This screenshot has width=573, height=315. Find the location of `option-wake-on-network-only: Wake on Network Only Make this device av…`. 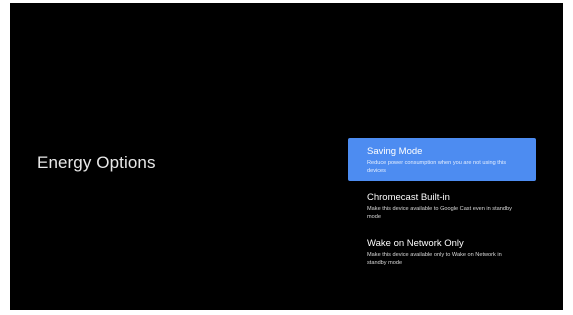

option-wake-on-network-only: Wake on Network Only Make this device av… is located at coordinates (442, 251).